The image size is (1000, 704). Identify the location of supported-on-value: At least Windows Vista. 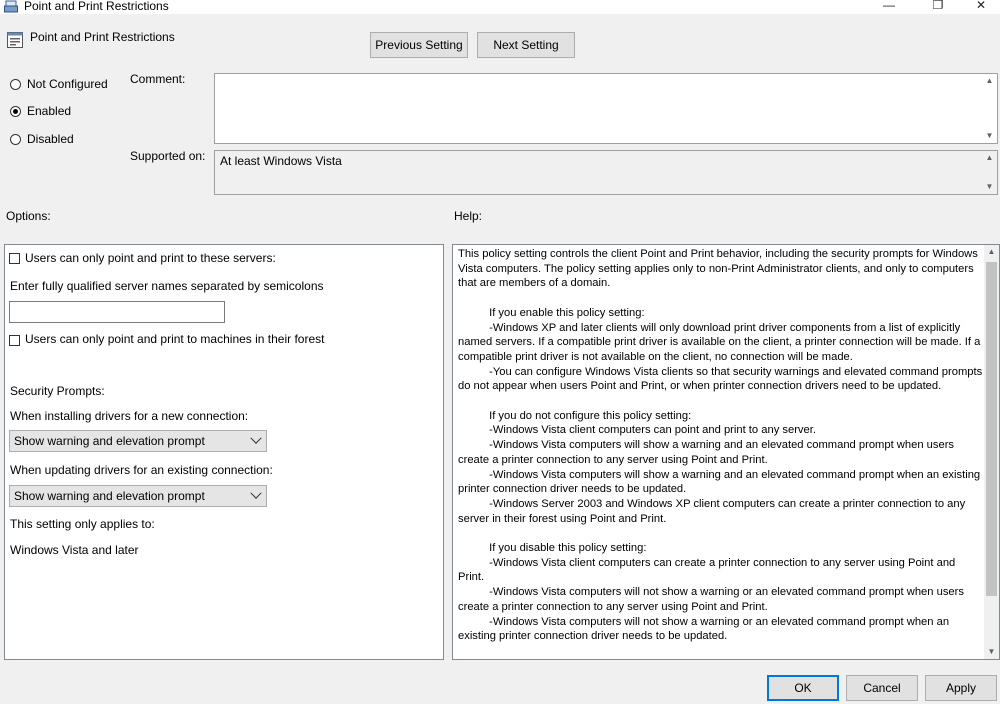
(281, 161).